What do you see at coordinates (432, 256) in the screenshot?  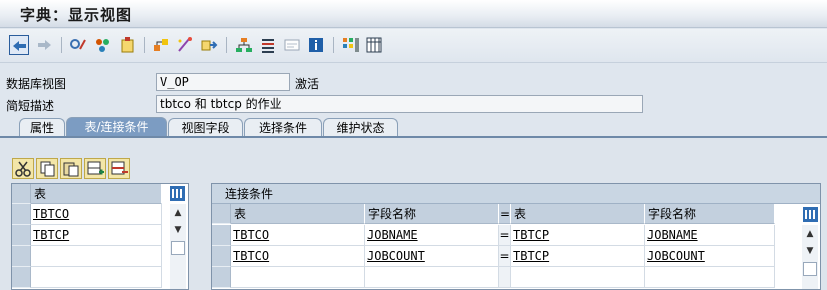 I see `join-row-field: JOBCOUNT` at bounding box center [432, 256].